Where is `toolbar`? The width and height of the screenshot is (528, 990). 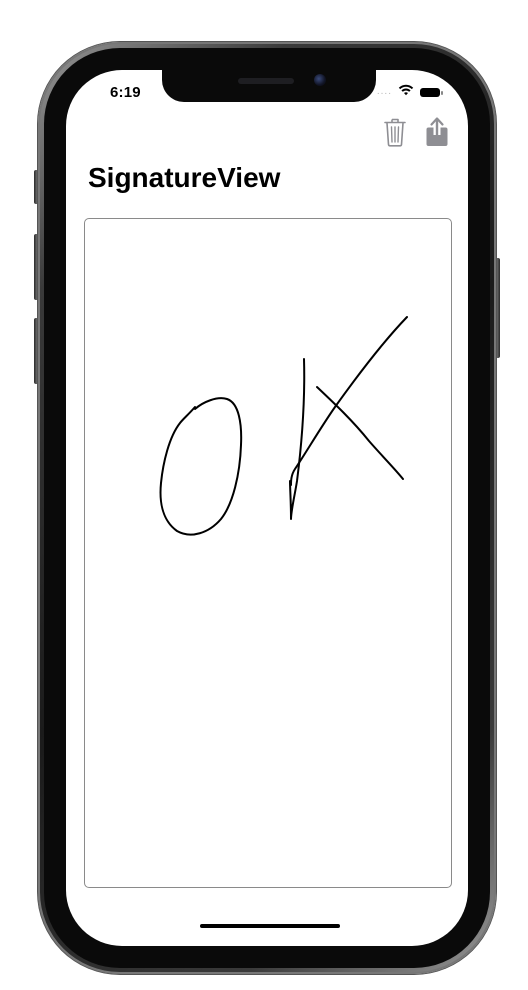
toolbar is located at coordinates (416, 134).